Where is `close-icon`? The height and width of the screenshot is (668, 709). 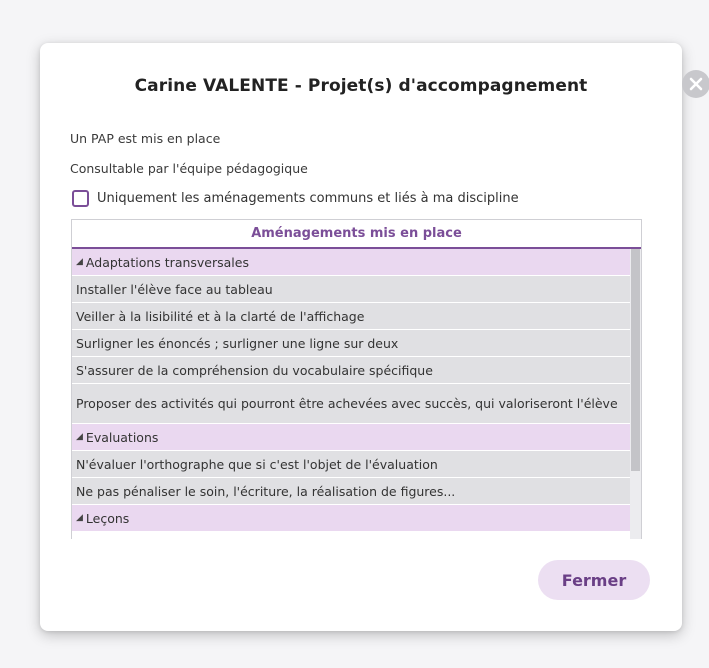
close-icon is located at coordinates (696, 84).